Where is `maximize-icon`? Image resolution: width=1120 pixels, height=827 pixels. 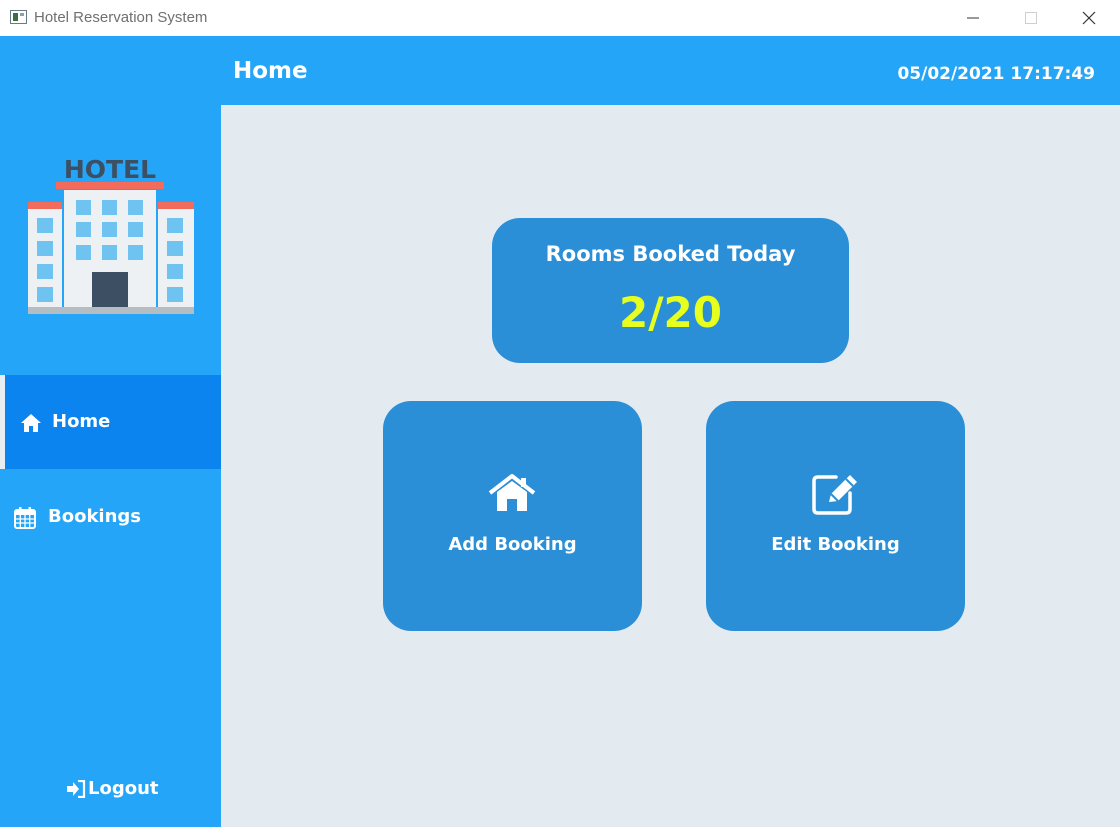
maximize-icon is located at coordinates (1031, 18).